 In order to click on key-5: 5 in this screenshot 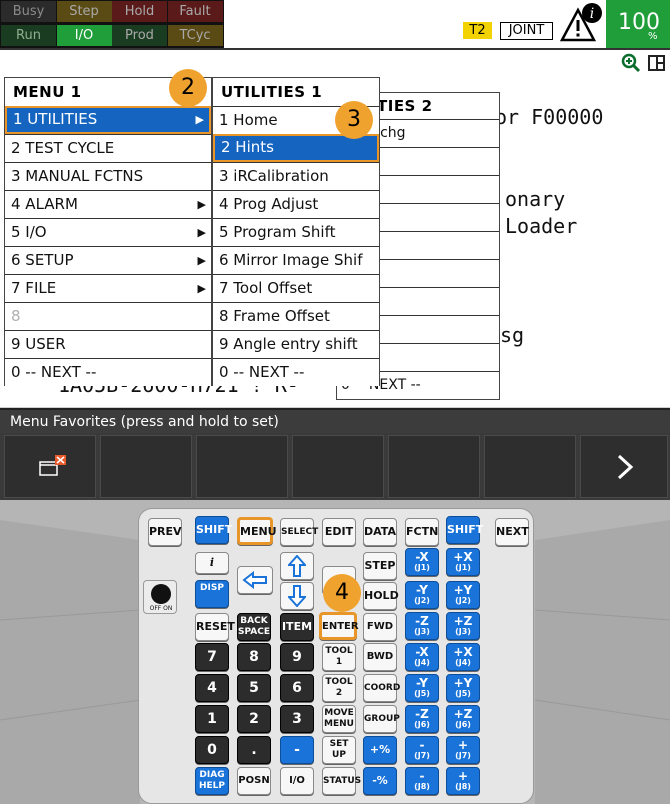, I will do `click(254, 688)`.